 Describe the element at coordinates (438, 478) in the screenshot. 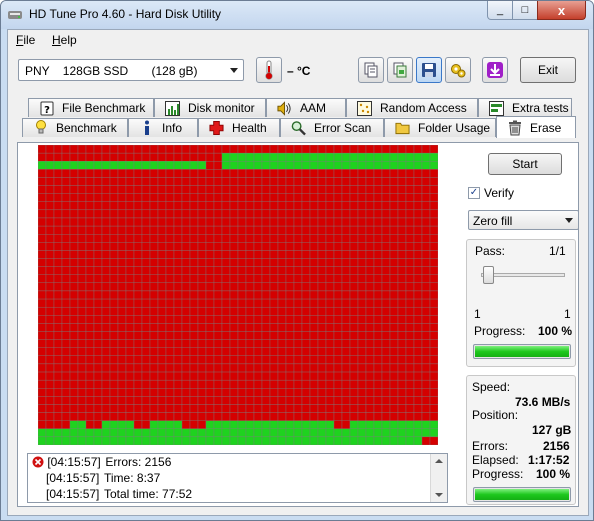

I see `log-scrollbar` at that location.